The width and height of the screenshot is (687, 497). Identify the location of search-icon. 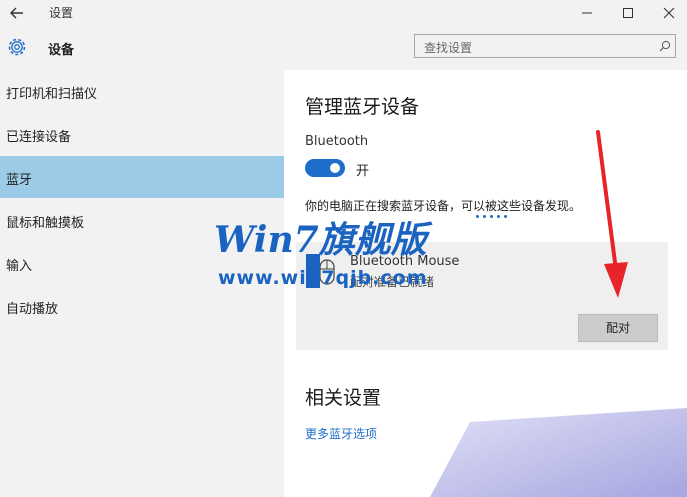
(665, 46).